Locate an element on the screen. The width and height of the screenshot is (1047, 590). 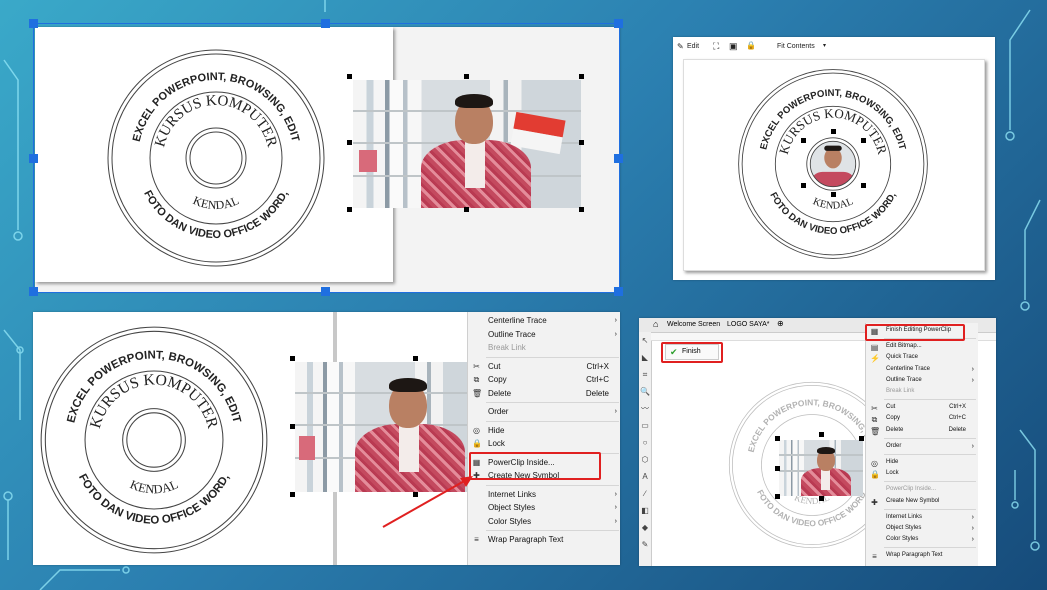
select-contents-icon: ⛶ is located at coordinates (716, 46).